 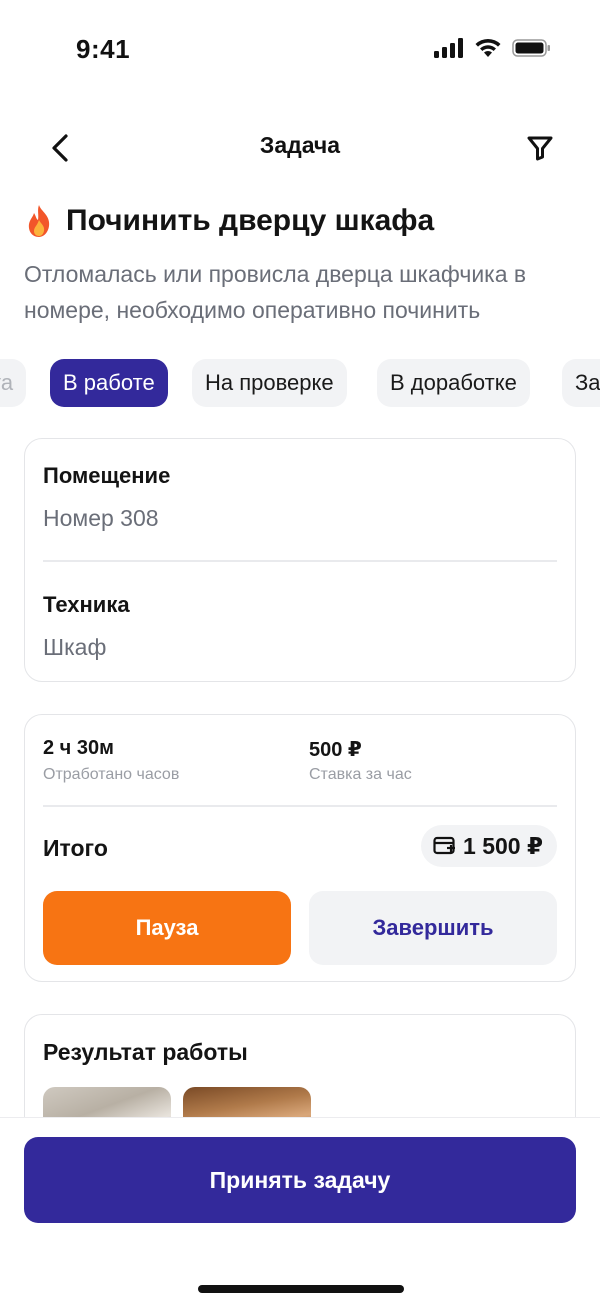 I want to click on chip-status-rework: В доработке, so click(x=453, y=383).